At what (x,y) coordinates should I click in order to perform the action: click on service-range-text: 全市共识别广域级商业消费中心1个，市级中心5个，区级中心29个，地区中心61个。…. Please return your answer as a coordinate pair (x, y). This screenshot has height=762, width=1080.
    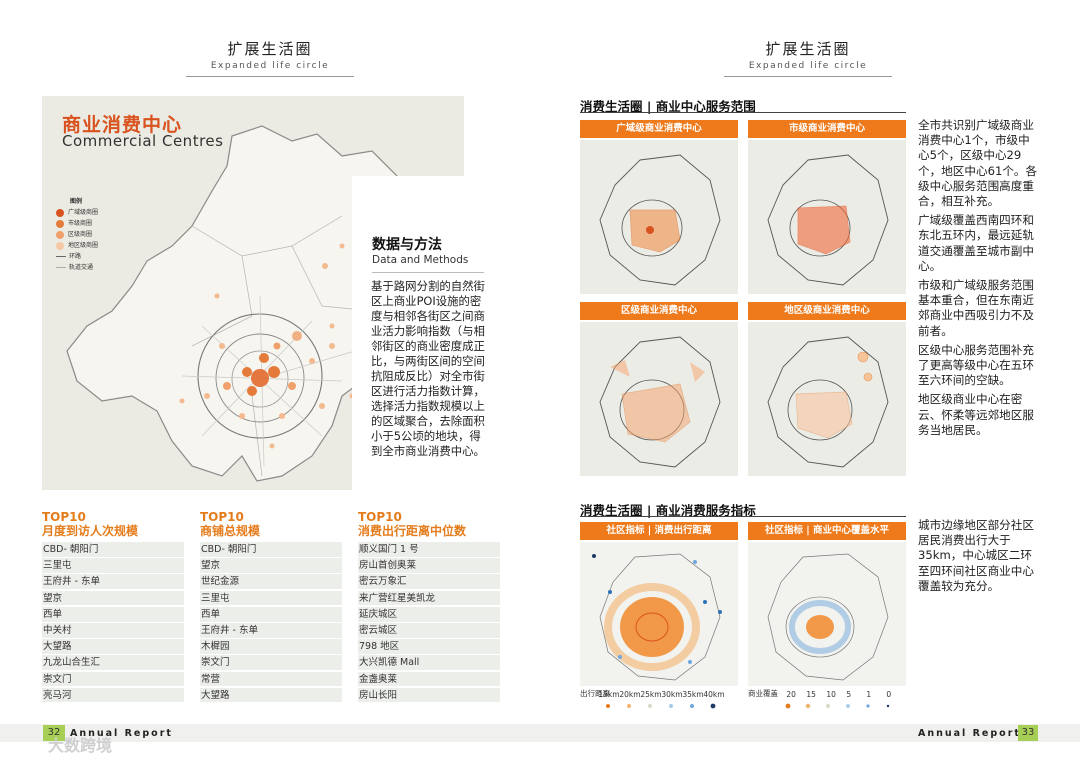
    Looking at the image, I should click on (979, 280).